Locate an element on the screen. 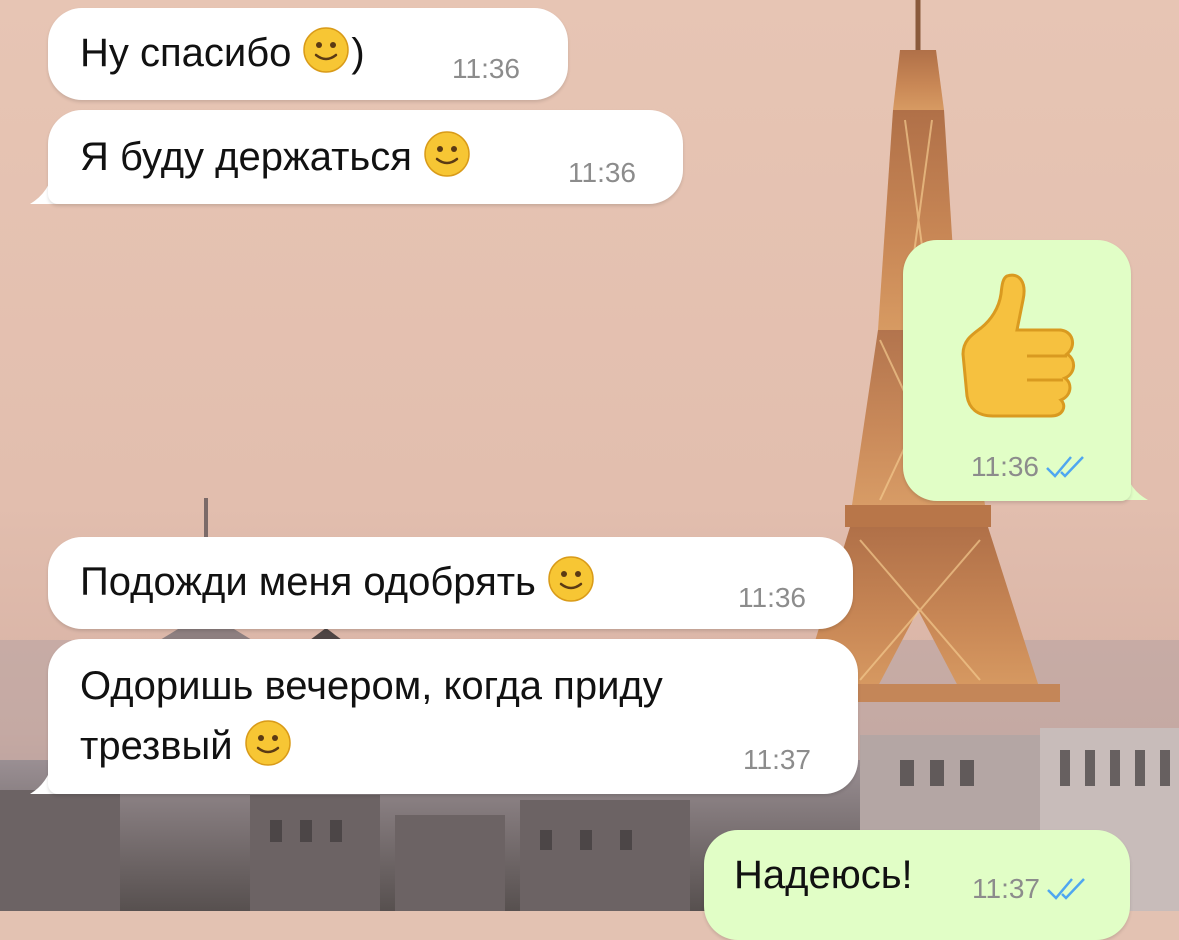 This screenshot has height=940, width=1179. message-bubble-incoming: Я буду держаться 11:36 is located at coordinates (365, 157).